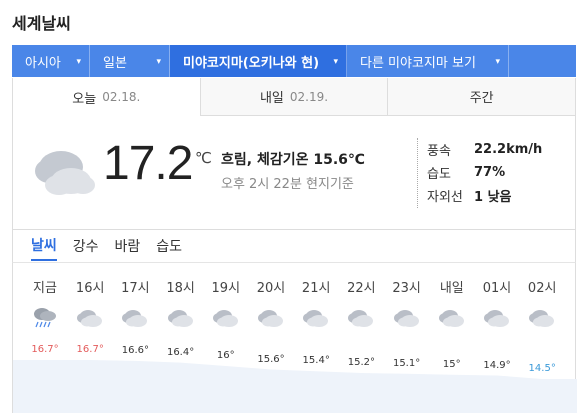 The image size is (588, 413). Describe the element at coordinates (43, 63) in the screenshot. I see `breadcrumb-label: 아시아` at that location.